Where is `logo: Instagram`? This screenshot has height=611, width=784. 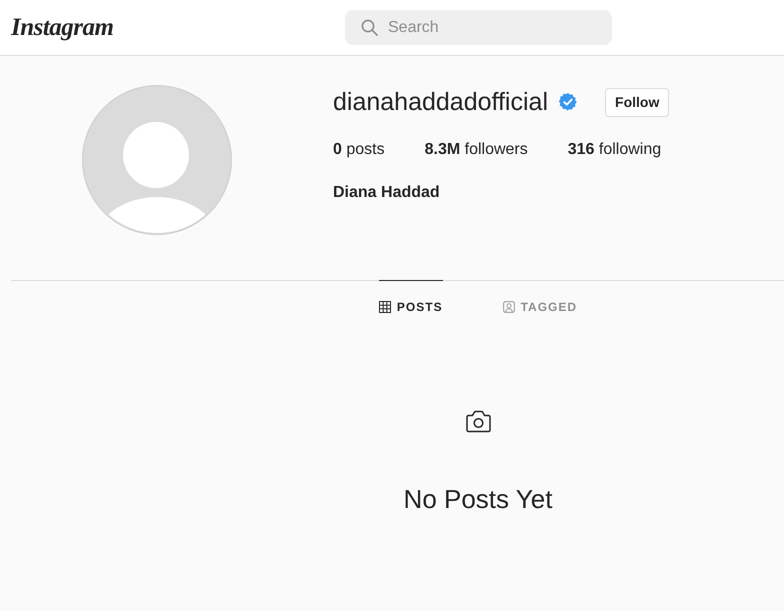
logo: Instagram is located at coordinates (62, 28).